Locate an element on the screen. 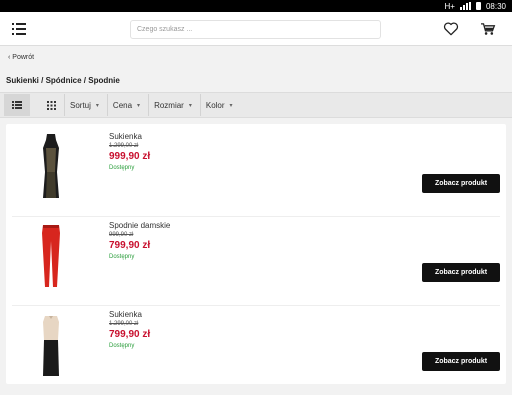 This screenshot has height=395, width=512. clock: 08:30 is located at coordinates (495, 6).